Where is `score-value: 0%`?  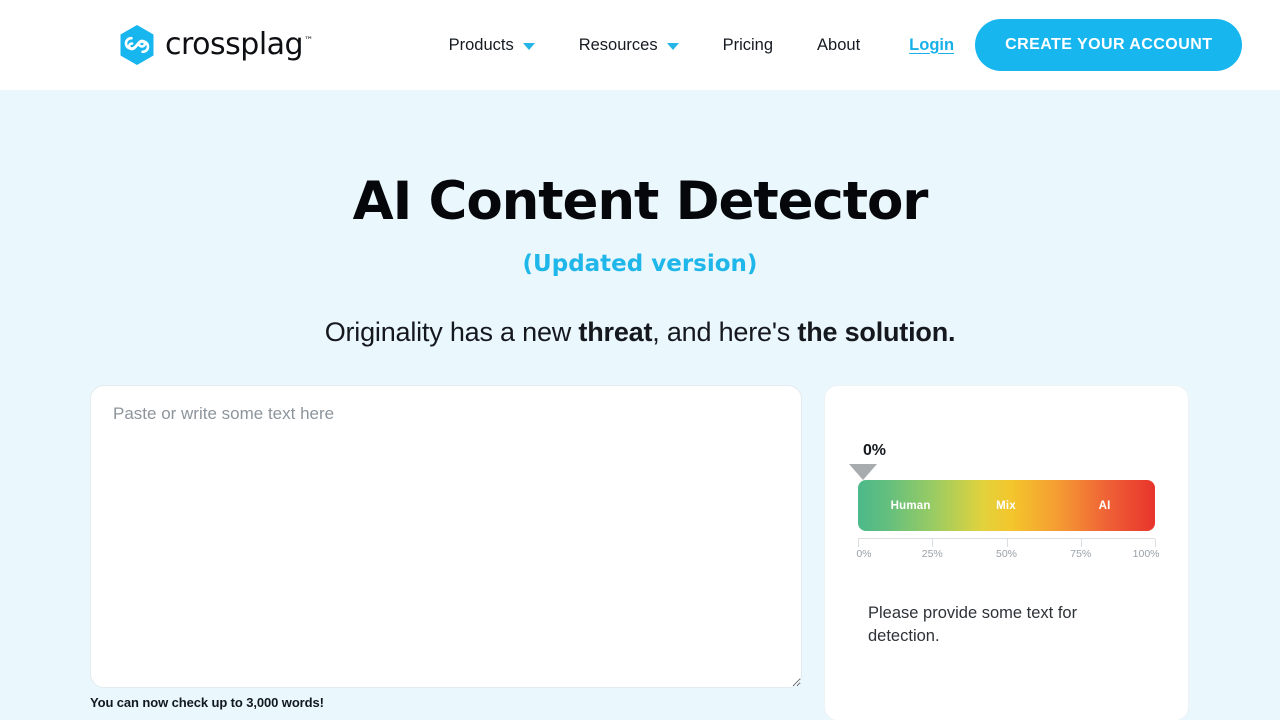
score-value: 0% is located at coordinates (874, 451).